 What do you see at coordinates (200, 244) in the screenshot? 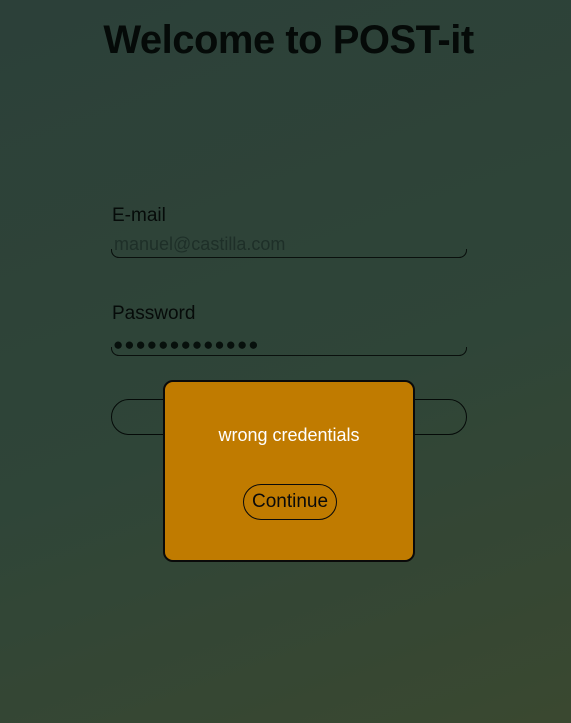
I see `email-value: manuel@castilla.com` at bounding box center [200, 244].